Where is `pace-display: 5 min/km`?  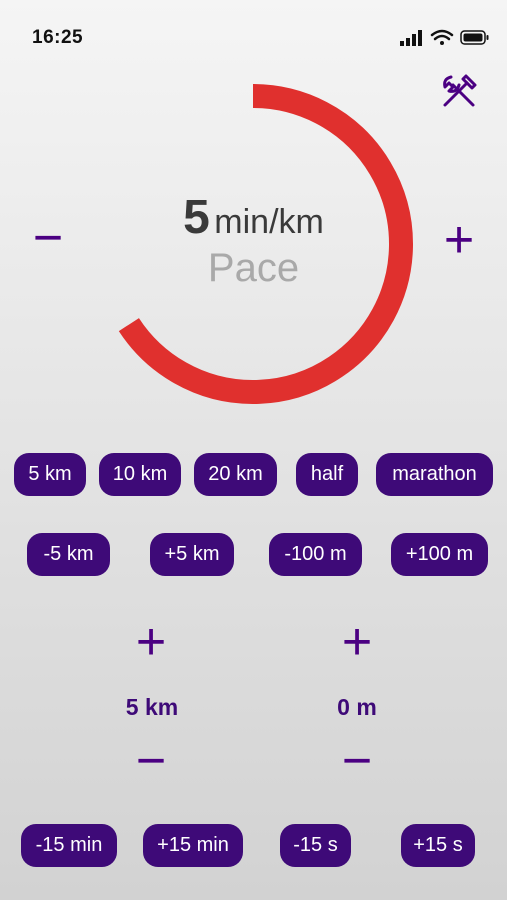
pace-display: 5 min/km is located at coordinates (253, 217).